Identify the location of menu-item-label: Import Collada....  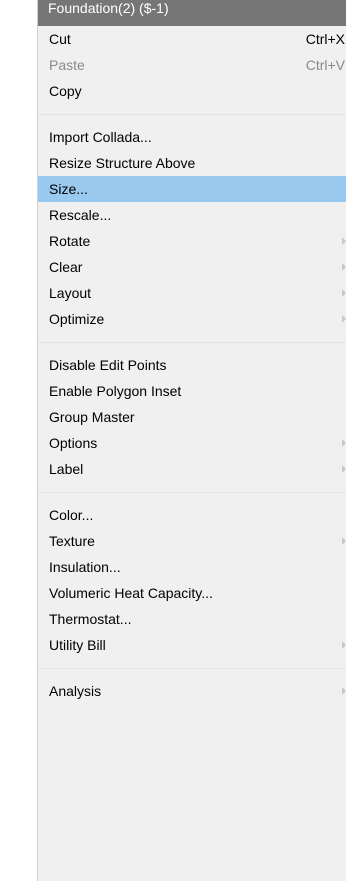
(100, 137).